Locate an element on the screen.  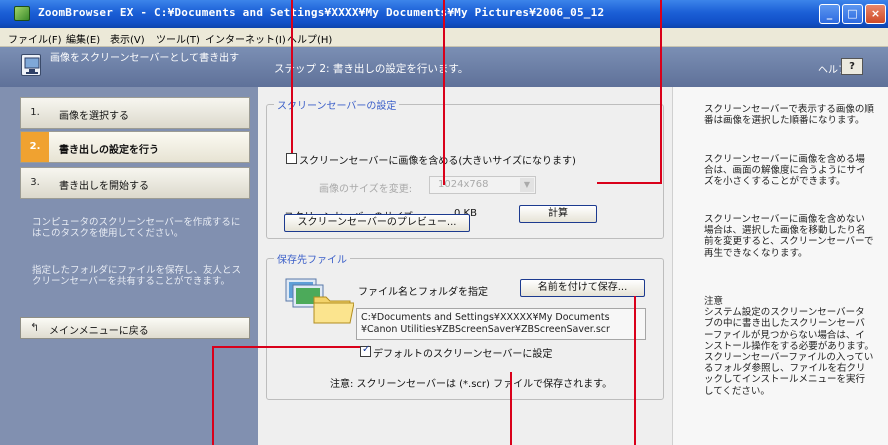
folder-icon is located at coordinates (319, 300).